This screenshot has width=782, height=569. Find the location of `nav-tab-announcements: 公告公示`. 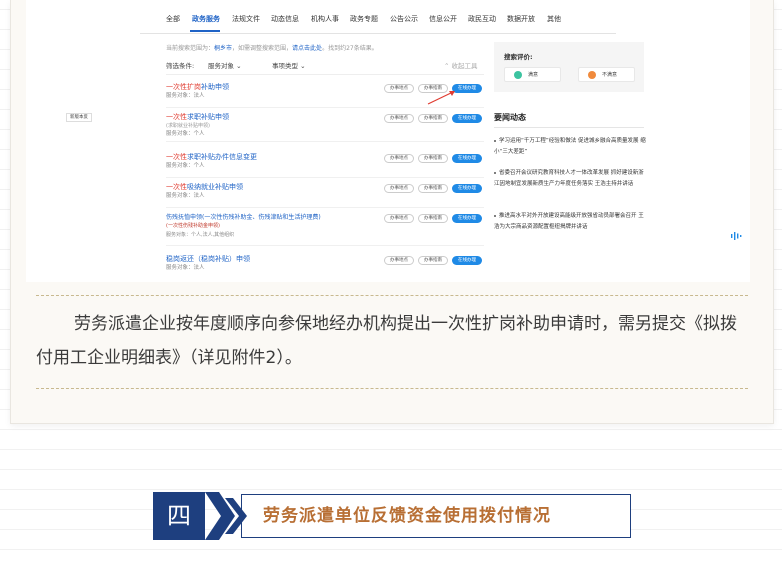

nav-tab-announcements: 公告公示 is located at coordinates (404, 19).